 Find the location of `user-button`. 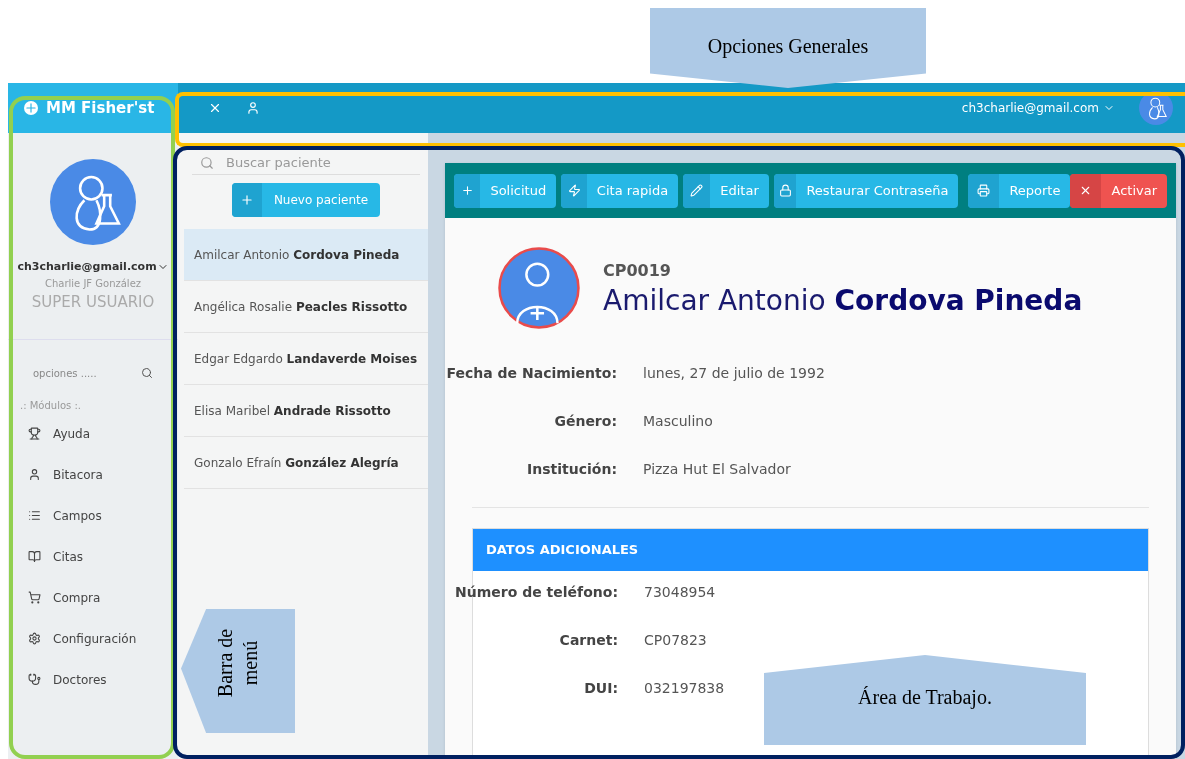

user-button is located at coordinates (253, 108).